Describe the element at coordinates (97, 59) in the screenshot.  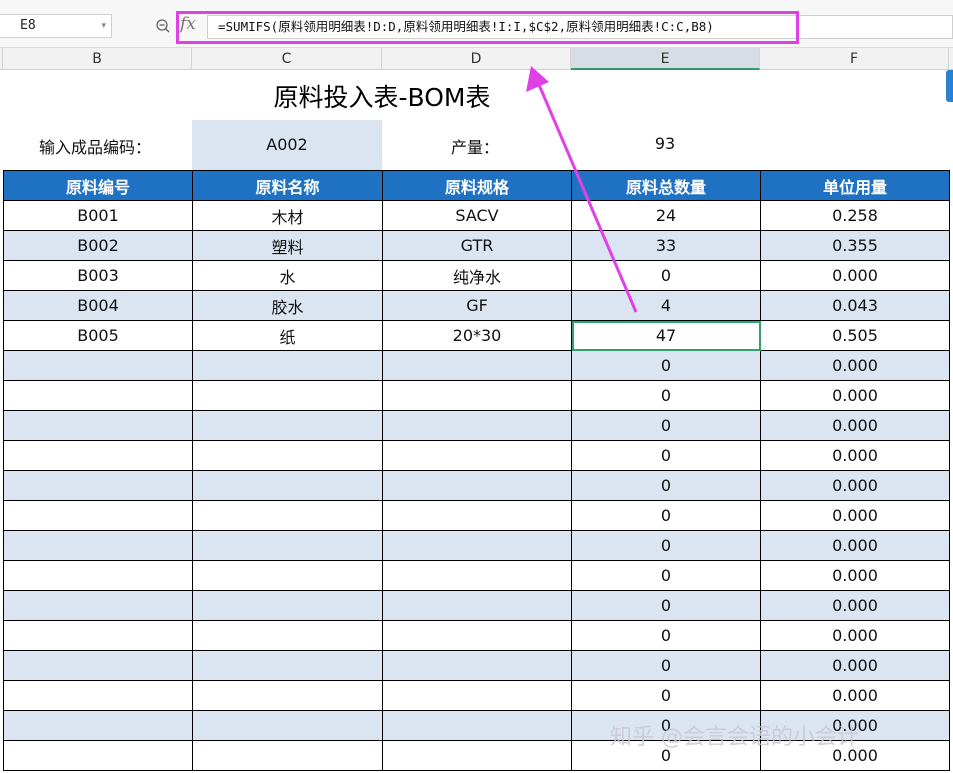
I see `column-header-b: B` at that location.